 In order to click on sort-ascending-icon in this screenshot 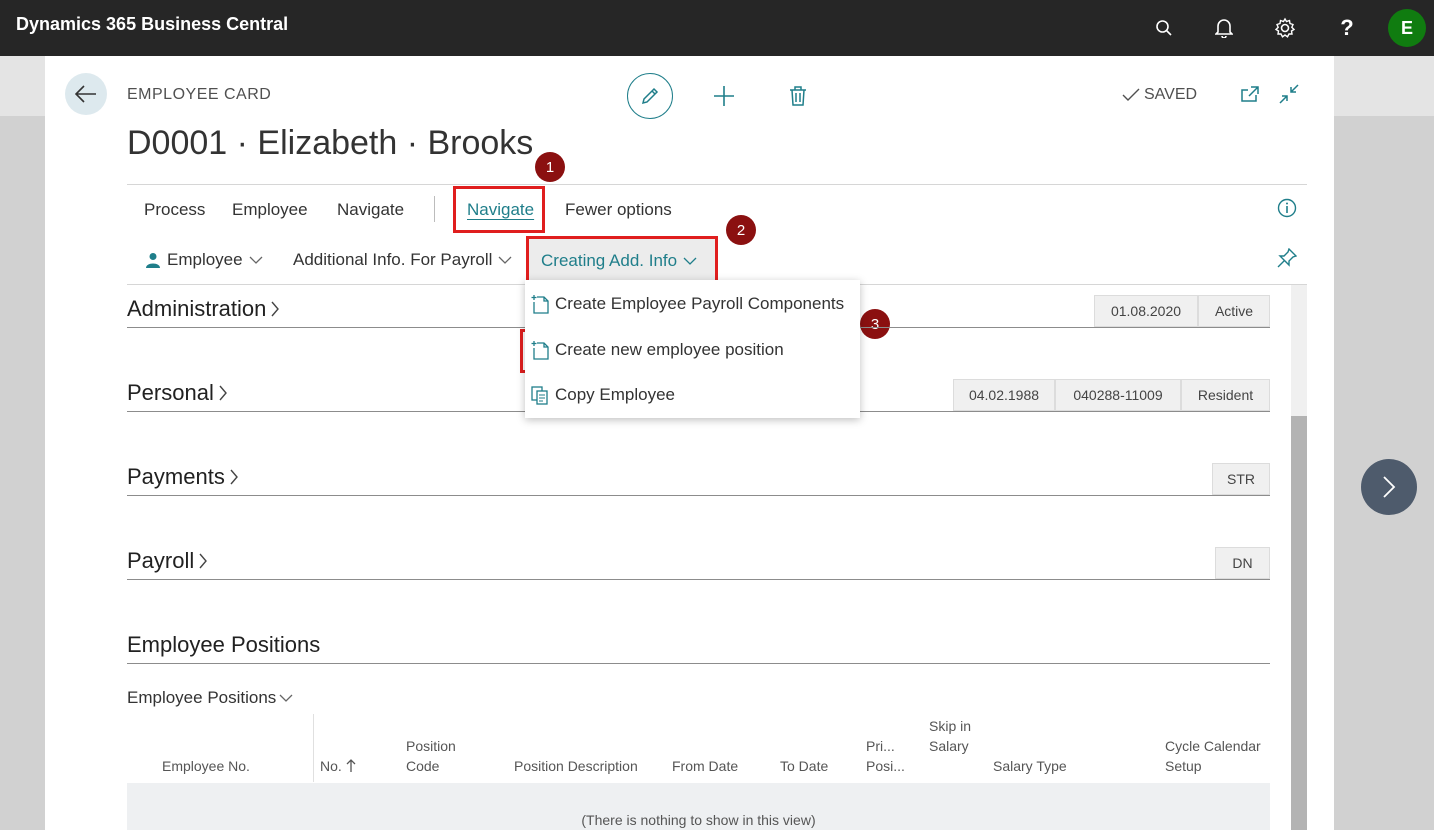, I will do `click(351, 765)`.